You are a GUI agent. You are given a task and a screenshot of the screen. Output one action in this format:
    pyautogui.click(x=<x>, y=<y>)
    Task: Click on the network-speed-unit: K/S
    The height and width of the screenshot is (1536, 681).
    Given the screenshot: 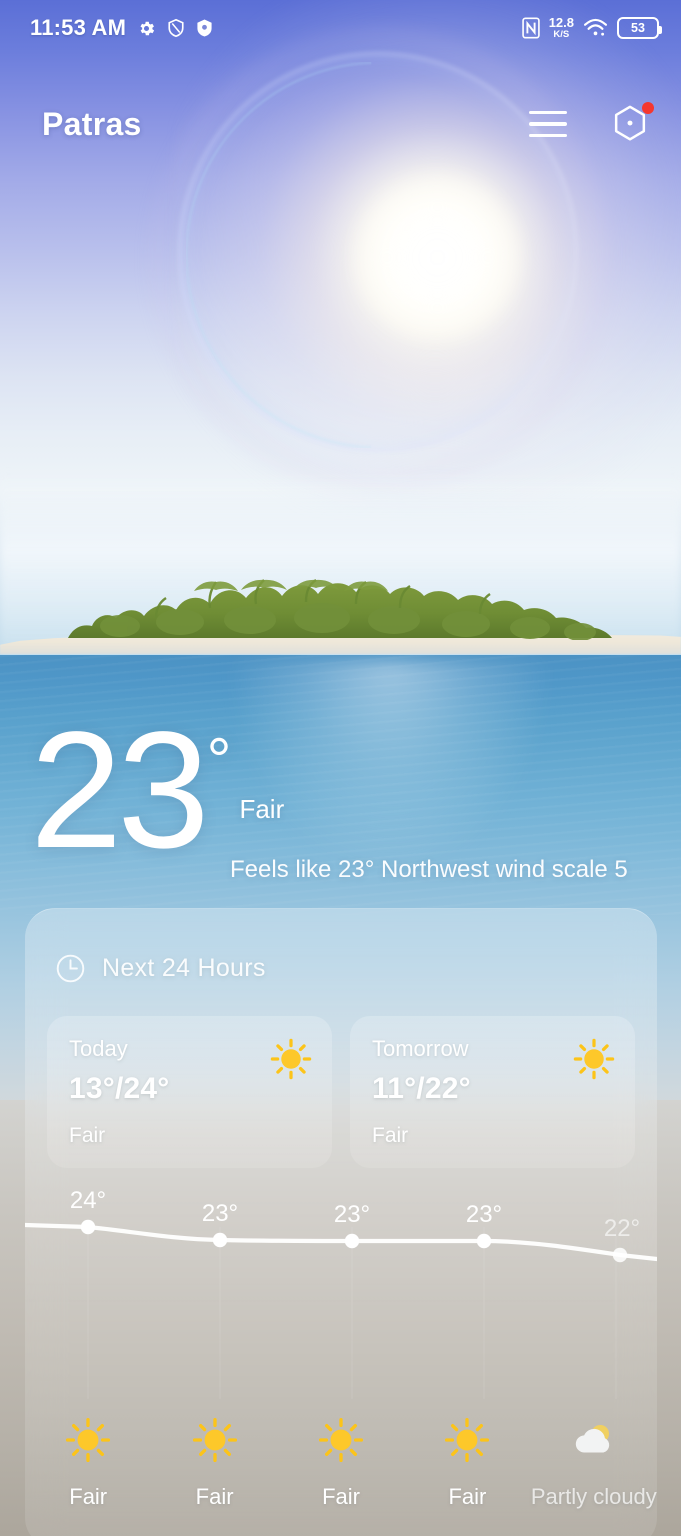 What is the action you would take?
    pyautogui.click(x=561, y=35)
    